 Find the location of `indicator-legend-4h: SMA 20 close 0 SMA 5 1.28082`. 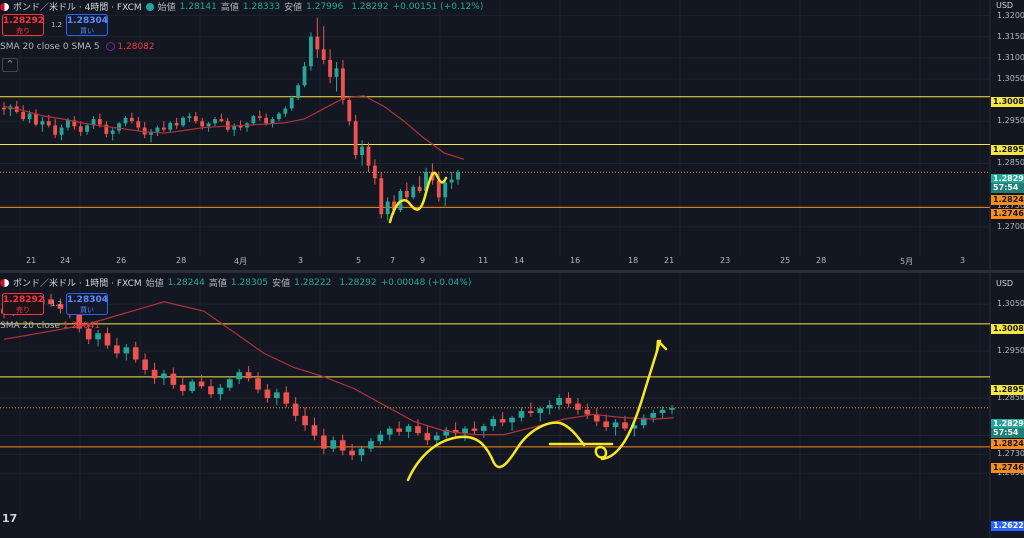

indicator-legend-4h: SMA 20 close 0 SMA 5 1.28082 is located at coordinates (77, 47).